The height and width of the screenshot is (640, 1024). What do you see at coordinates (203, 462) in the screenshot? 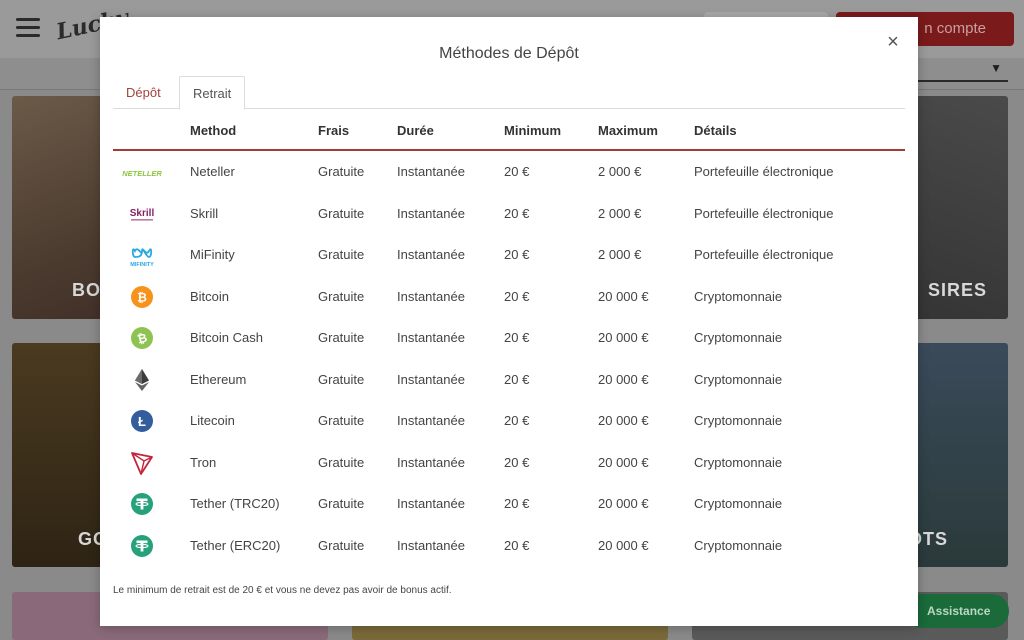
I see `method-name: Tron` at bounding box center [203, 462].